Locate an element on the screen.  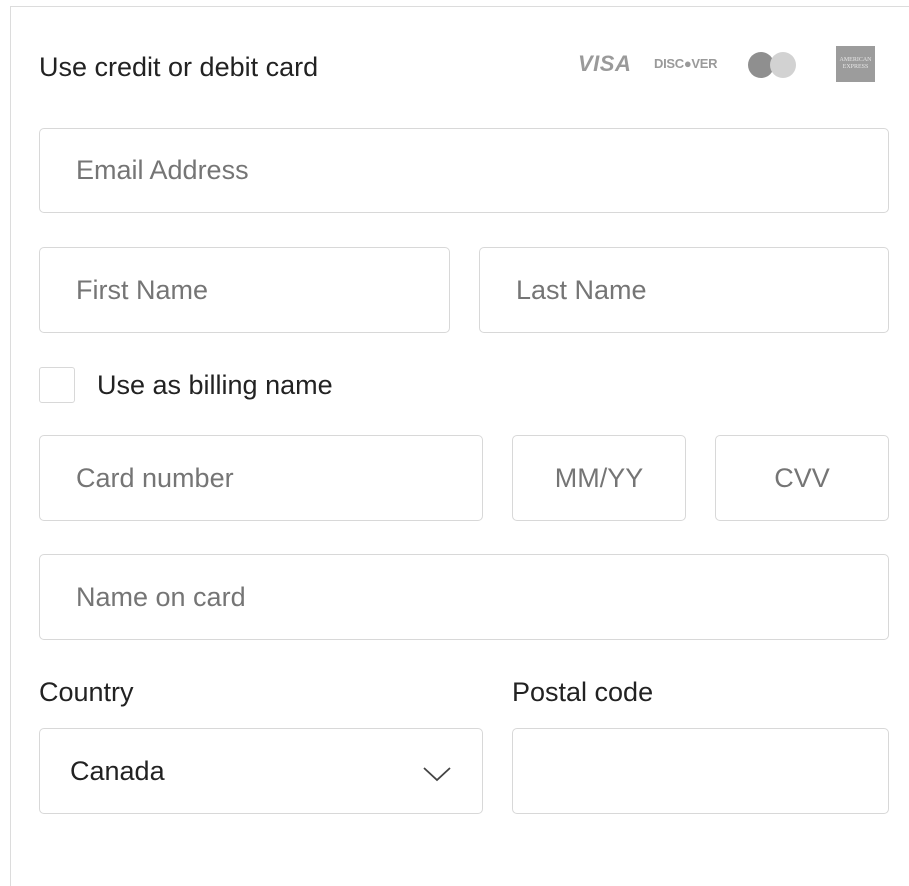
country-selected-value: Canada is located at coordinates (117, 770).